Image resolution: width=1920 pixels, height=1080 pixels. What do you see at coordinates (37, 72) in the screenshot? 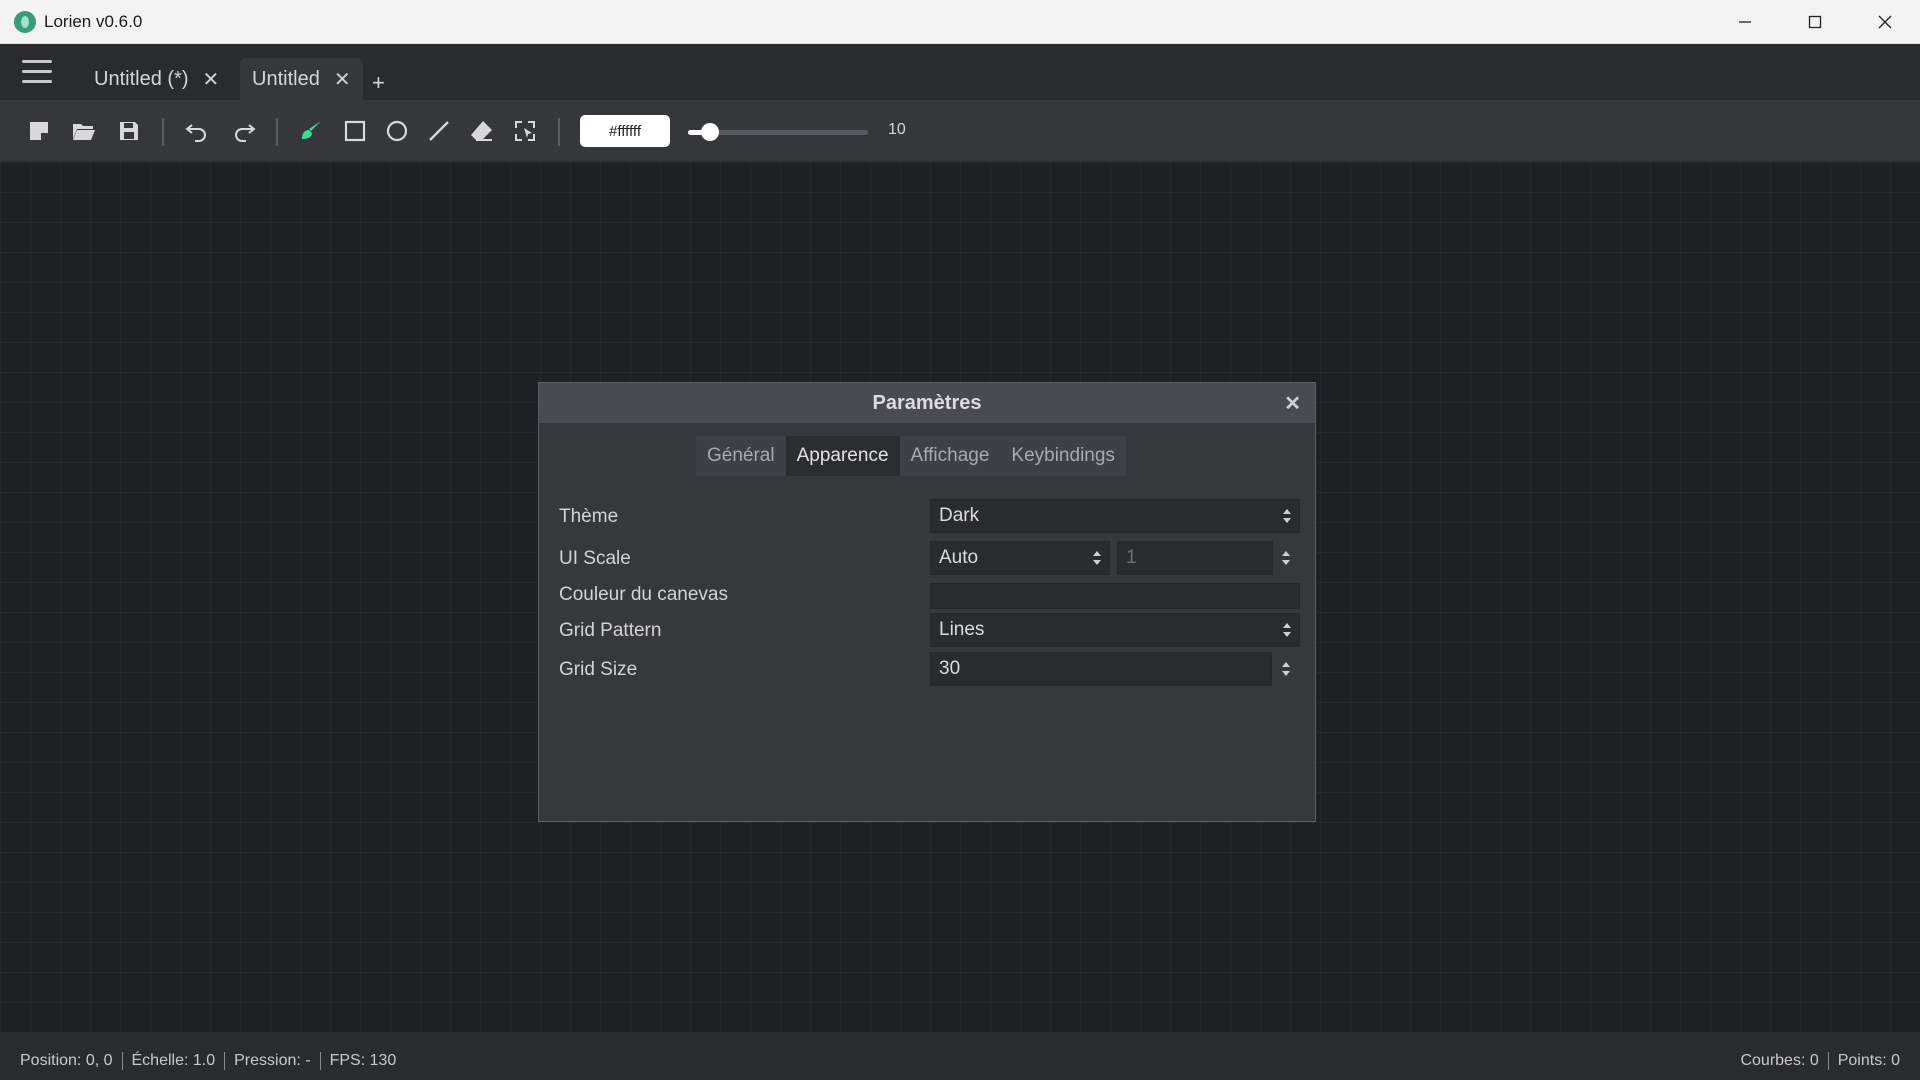
I see `menu-hamburger-icon` at bounding box center [37, 72].